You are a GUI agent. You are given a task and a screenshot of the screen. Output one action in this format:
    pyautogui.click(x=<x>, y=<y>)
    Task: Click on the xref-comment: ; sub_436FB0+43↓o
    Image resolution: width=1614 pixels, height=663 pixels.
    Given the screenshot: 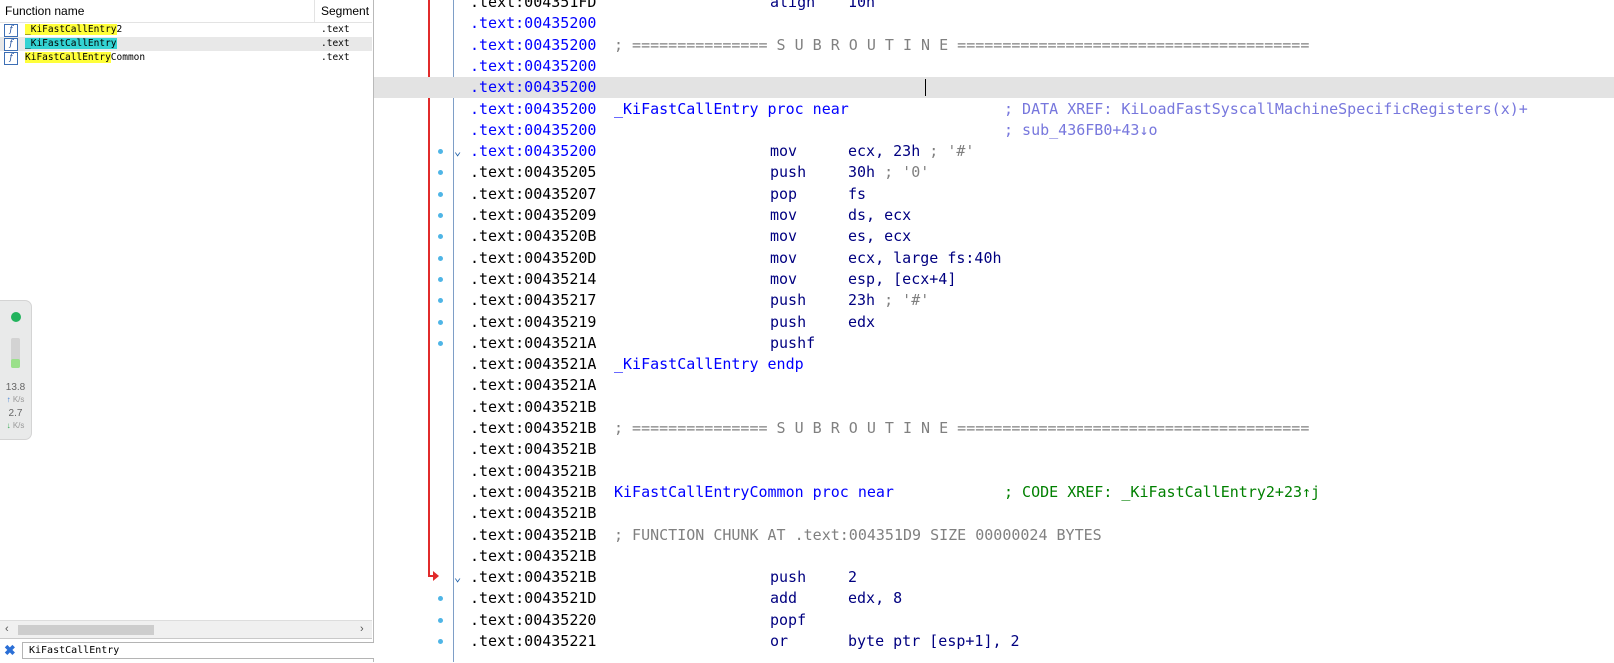 What is the action you would take?
    pyautogui.click(x=1081, y=130)
    